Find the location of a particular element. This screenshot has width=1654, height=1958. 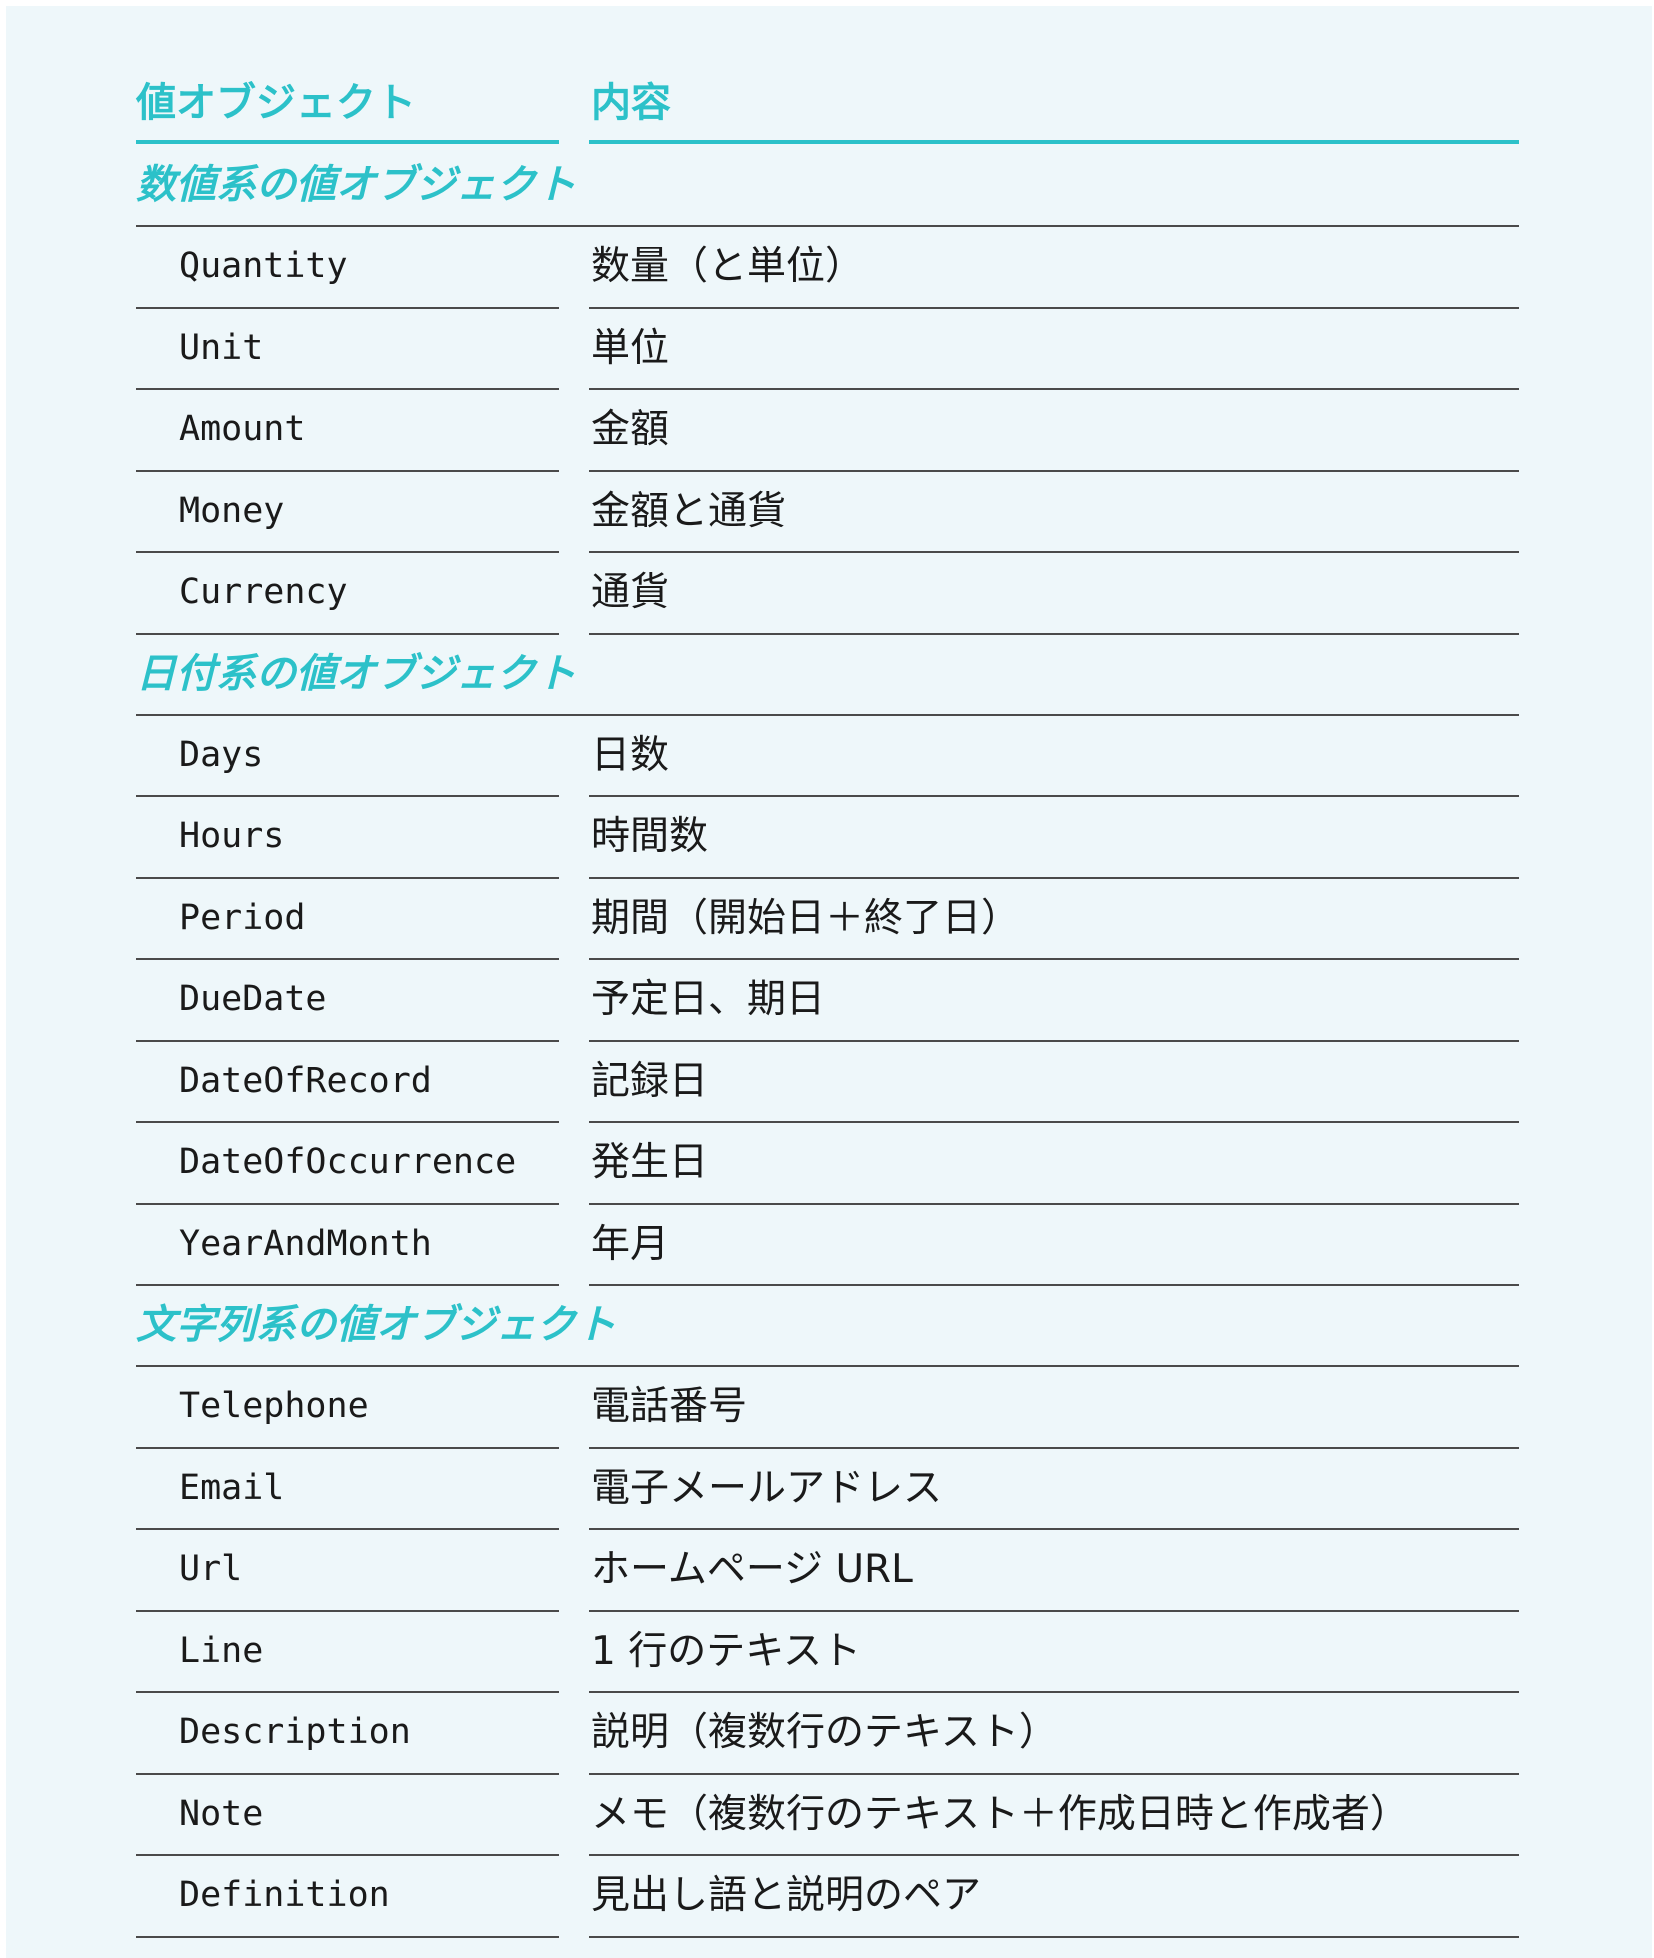

table-row: Email 電子メールアドレス is located at coordinates (827, 1489).